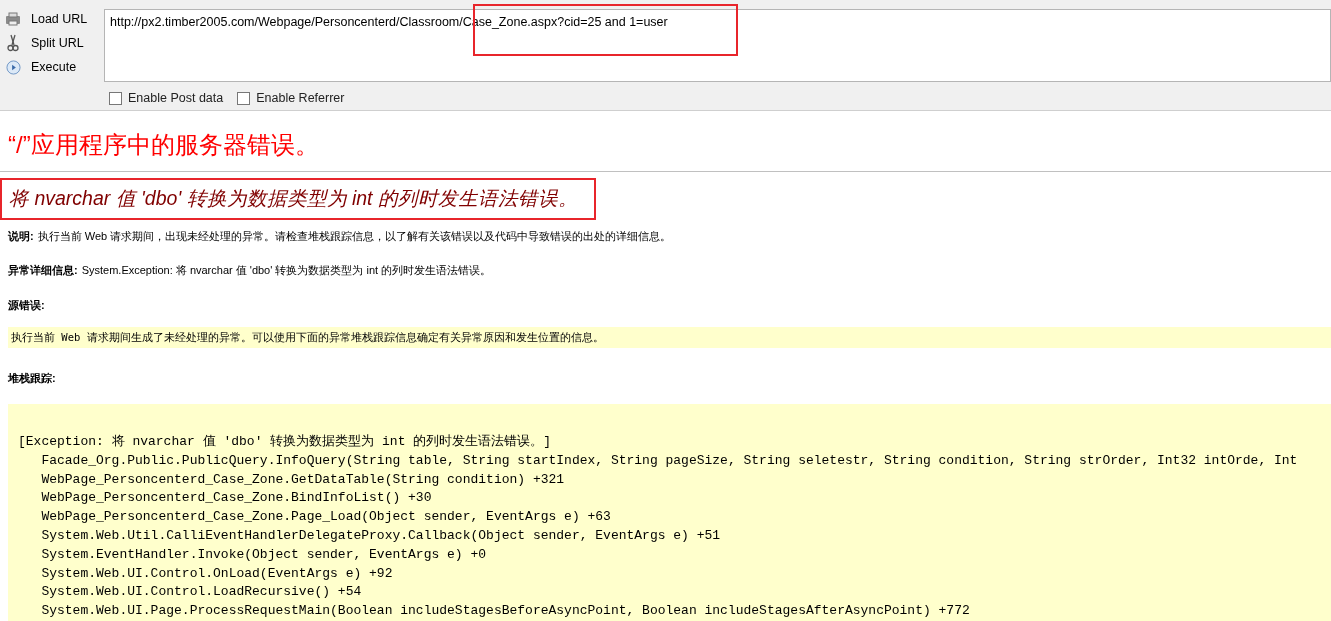 The width and height of the screenshot is (1331, 621). What do you see at coordinates (21, 236) in the screenshot?
I see `field-label: 说明:` at bounding box center [21, 236].